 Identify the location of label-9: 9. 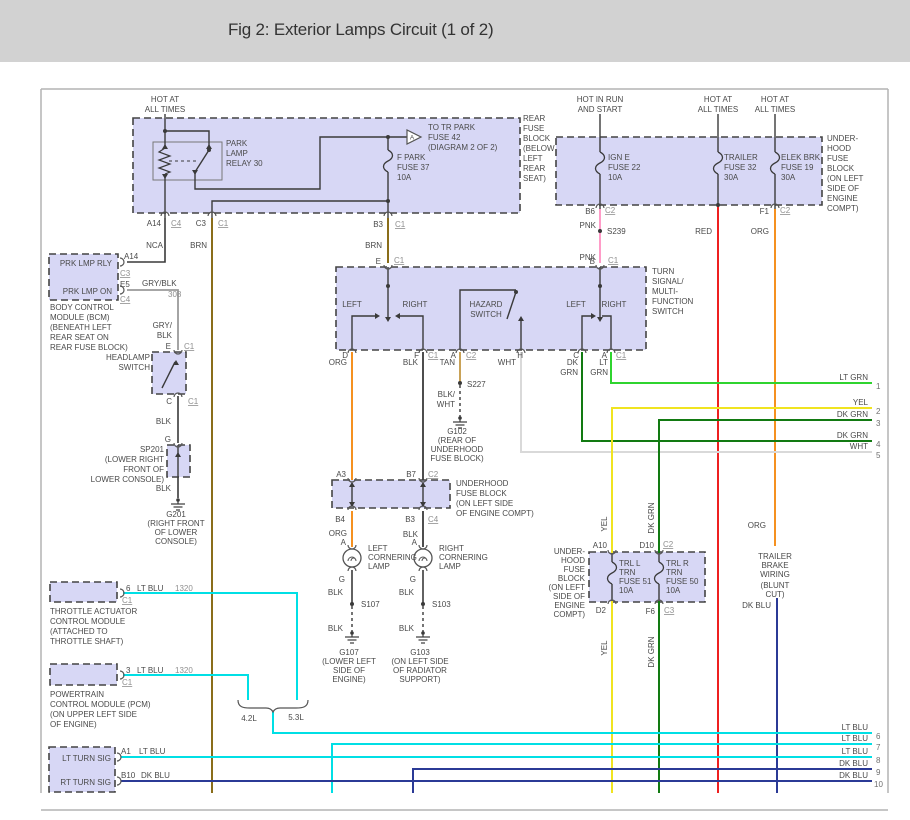
(878, 772).